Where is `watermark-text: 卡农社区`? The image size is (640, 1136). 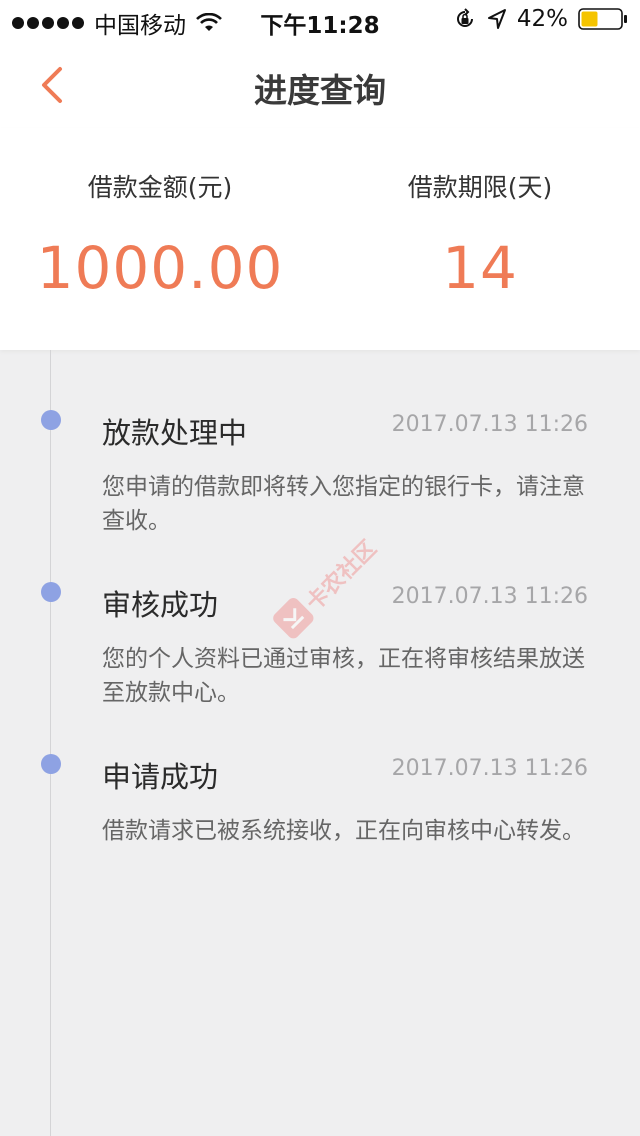 watermark-text: 卡农社区 is located at coordinates (341, 576).